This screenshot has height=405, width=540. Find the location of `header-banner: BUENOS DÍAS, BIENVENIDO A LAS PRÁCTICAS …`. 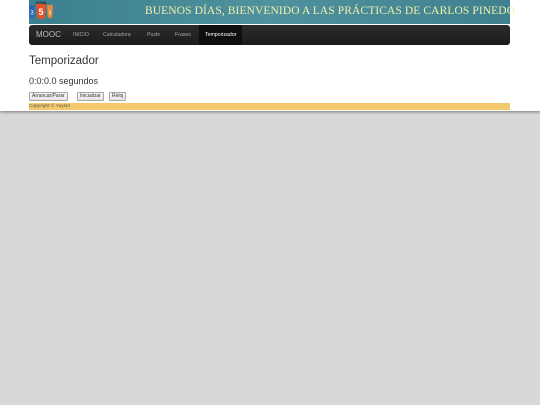

header-banner: BUENOS DÍAS, BIENVENIDO A LAS PRÁCTICAS … is located at coordinates (272, 12).